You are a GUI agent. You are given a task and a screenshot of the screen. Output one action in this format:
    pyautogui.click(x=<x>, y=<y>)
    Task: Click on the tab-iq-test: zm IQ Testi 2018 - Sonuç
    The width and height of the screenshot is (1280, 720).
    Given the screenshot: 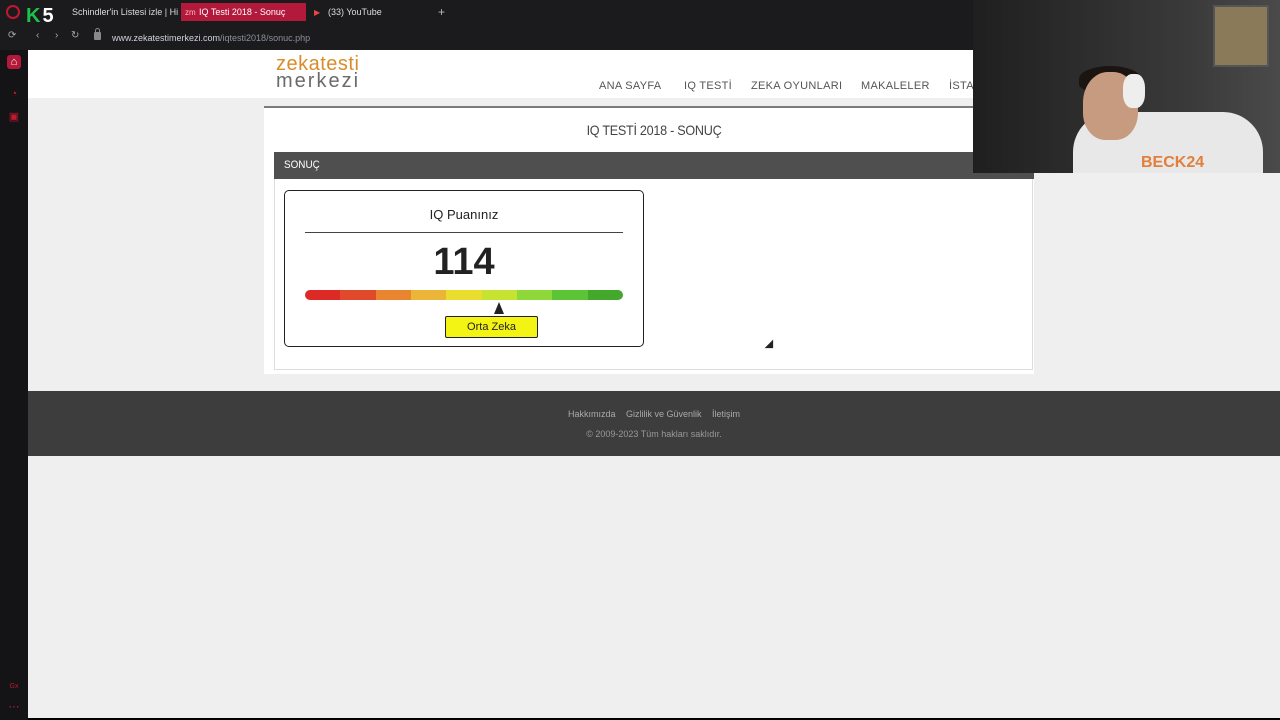 What is the action you would take?
    pyautogui.click(x=243, y=12)
    